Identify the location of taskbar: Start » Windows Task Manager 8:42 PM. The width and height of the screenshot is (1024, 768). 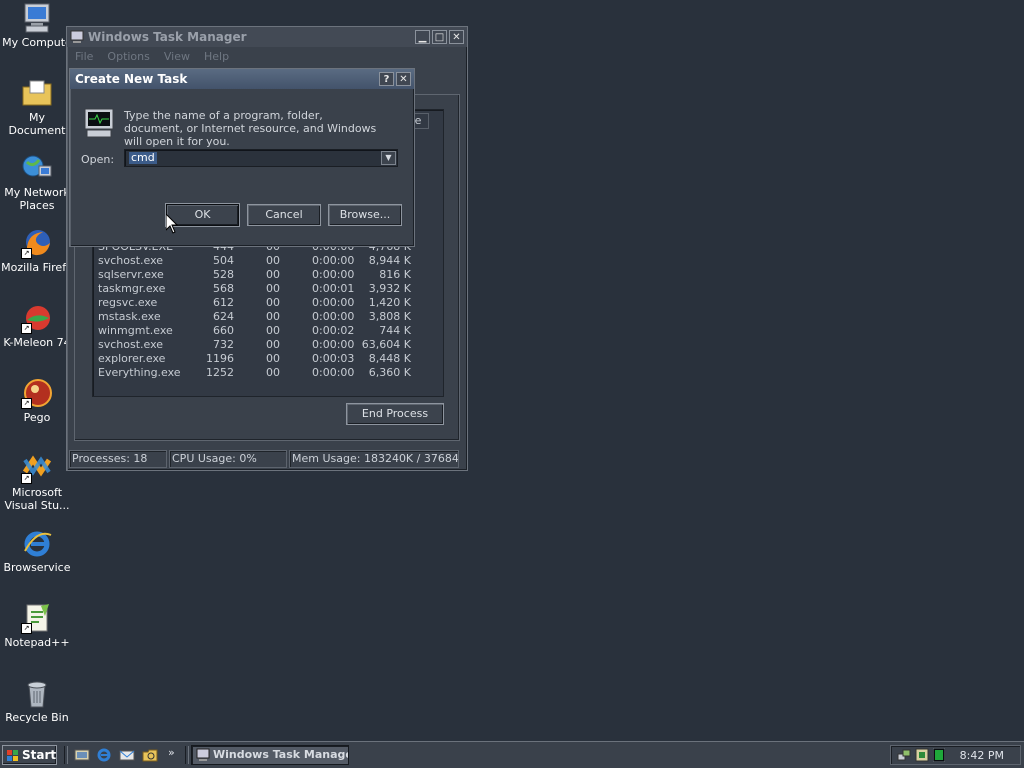
(512, 754).